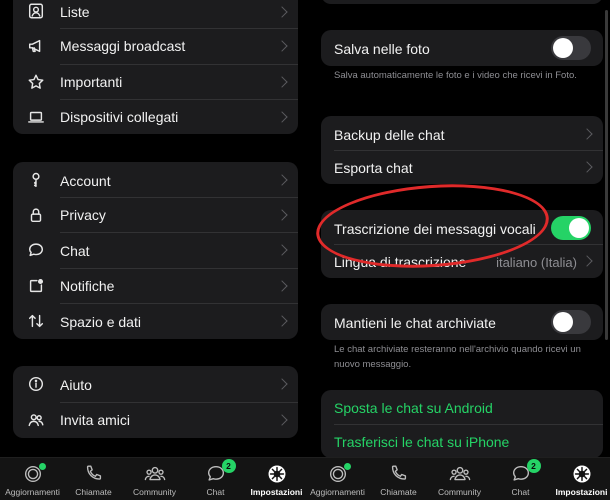 This screenshot has width=610, height=500. Describe the element at coordinates (155, 179) in the screenshot. I see `settings-item-account: Account` at that location.